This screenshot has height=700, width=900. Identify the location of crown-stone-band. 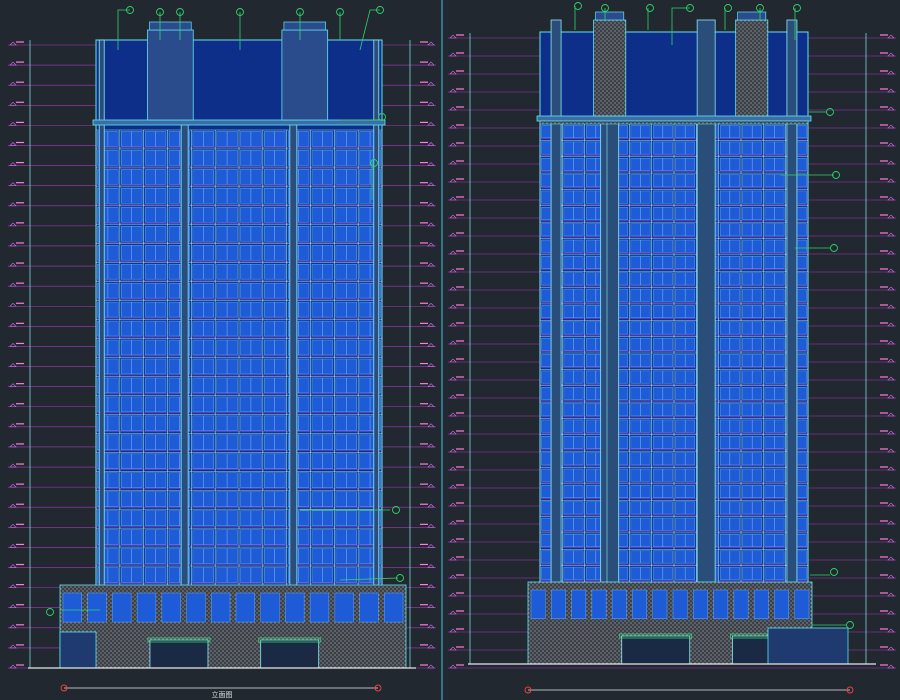
(674, 122).